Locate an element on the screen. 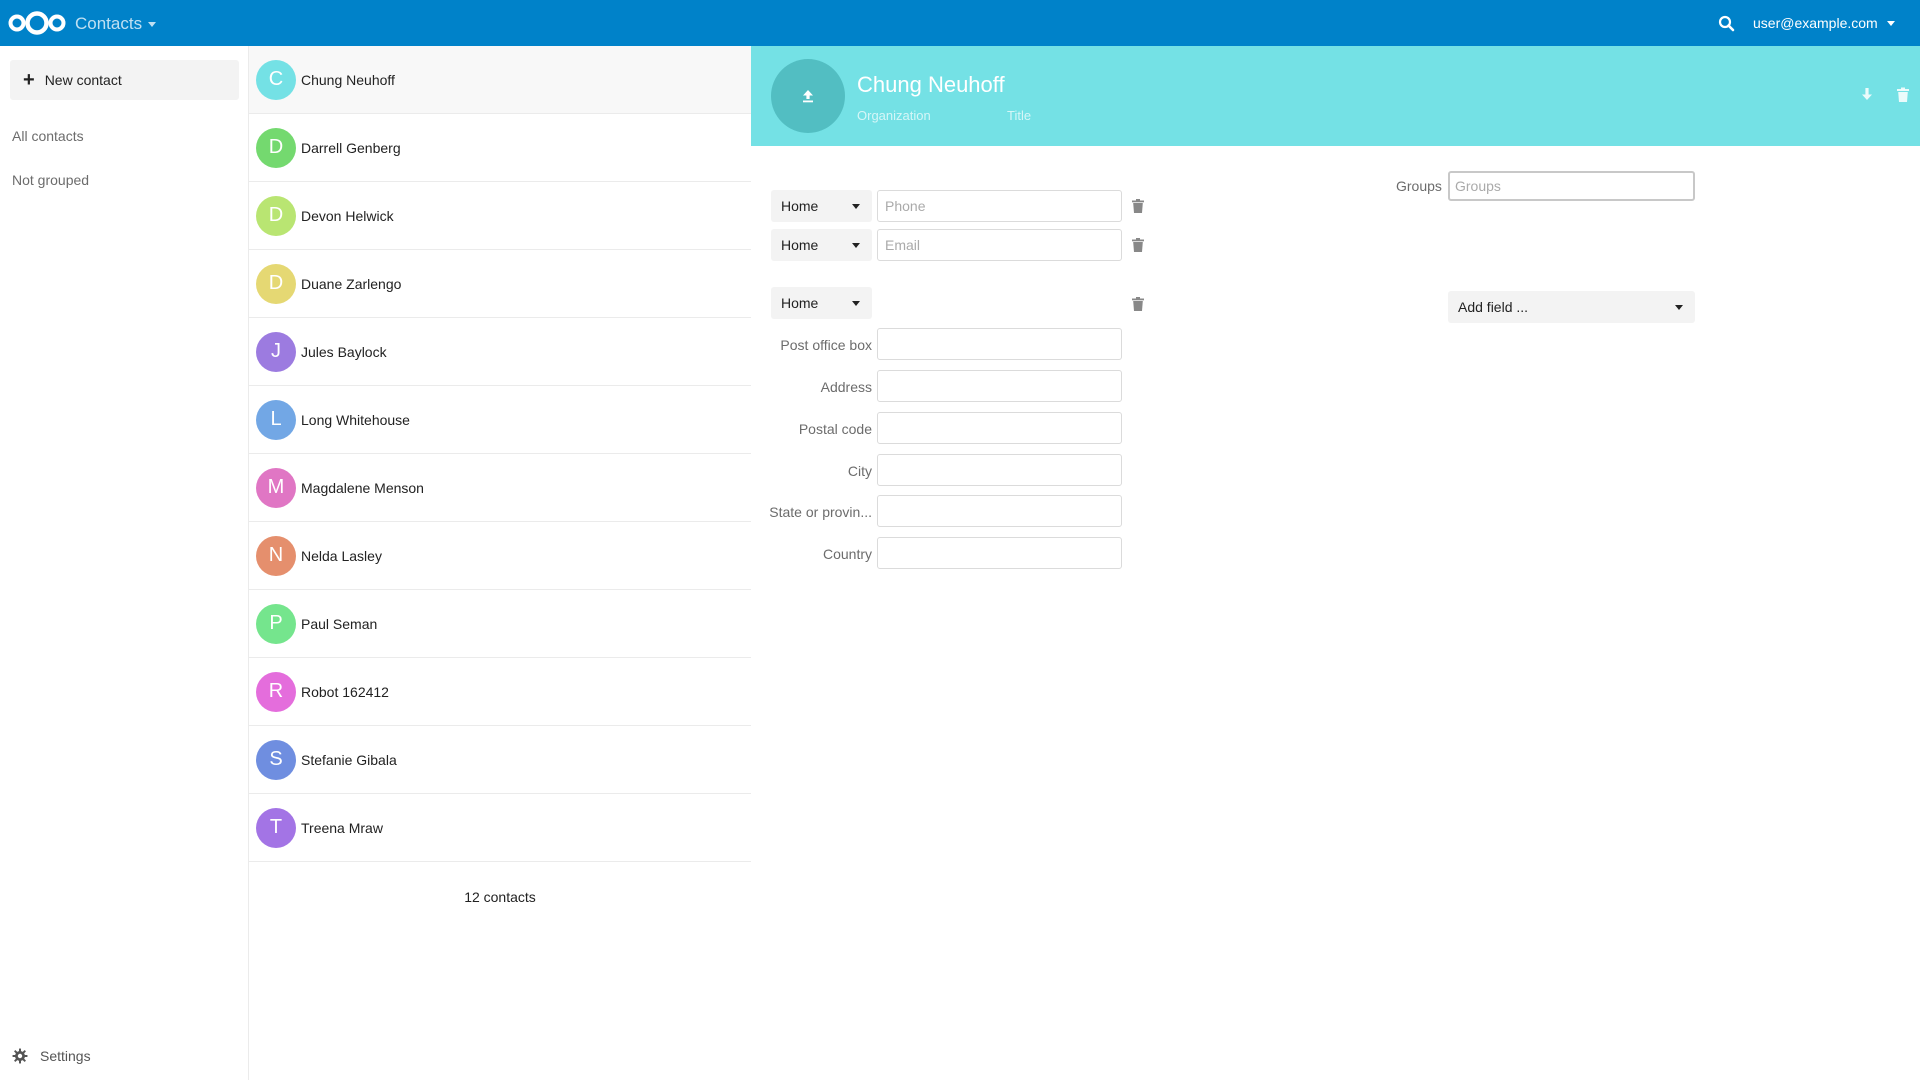  upload-icon is located at coordinates (808, 96).